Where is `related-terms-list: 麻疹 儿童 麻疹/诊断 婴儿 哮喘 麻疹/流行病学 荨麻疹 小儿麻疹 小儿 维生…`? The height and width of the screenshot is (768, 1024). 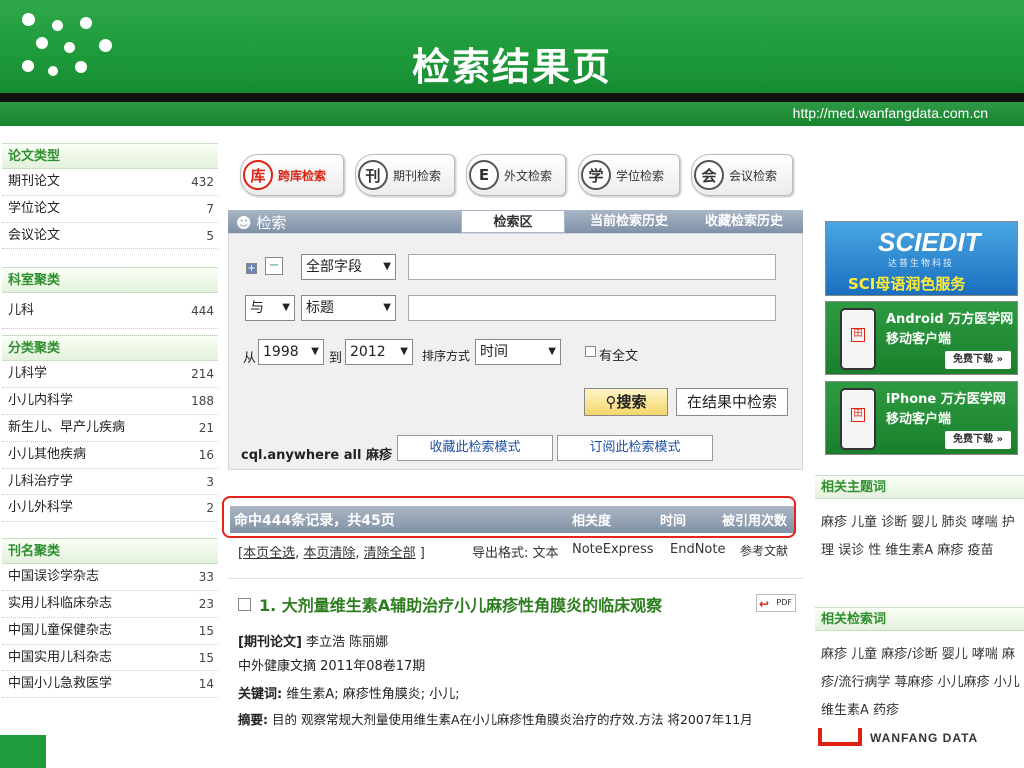 related-terms-list: 麻疹 儿童 麻疹/诊断 婴儿 哮喘 麻疹/流行病学 荨麻疹 小儿麻疹 小儿 维生… is located at coordinates (922, 683).